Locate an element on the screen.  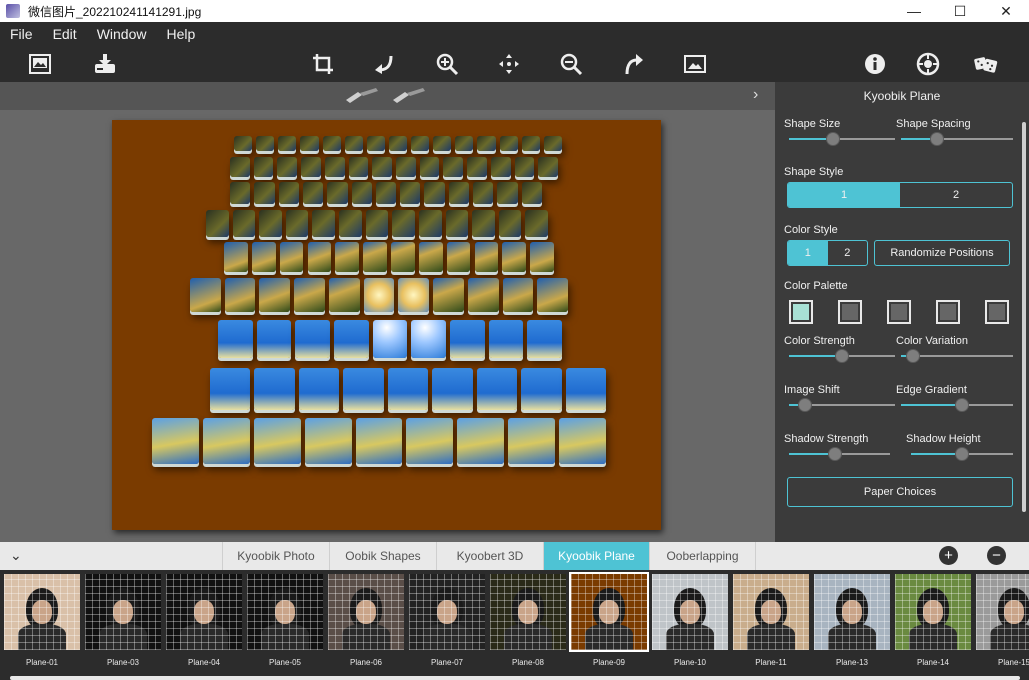
image-shift-slider is located at coordinates (842, 405).